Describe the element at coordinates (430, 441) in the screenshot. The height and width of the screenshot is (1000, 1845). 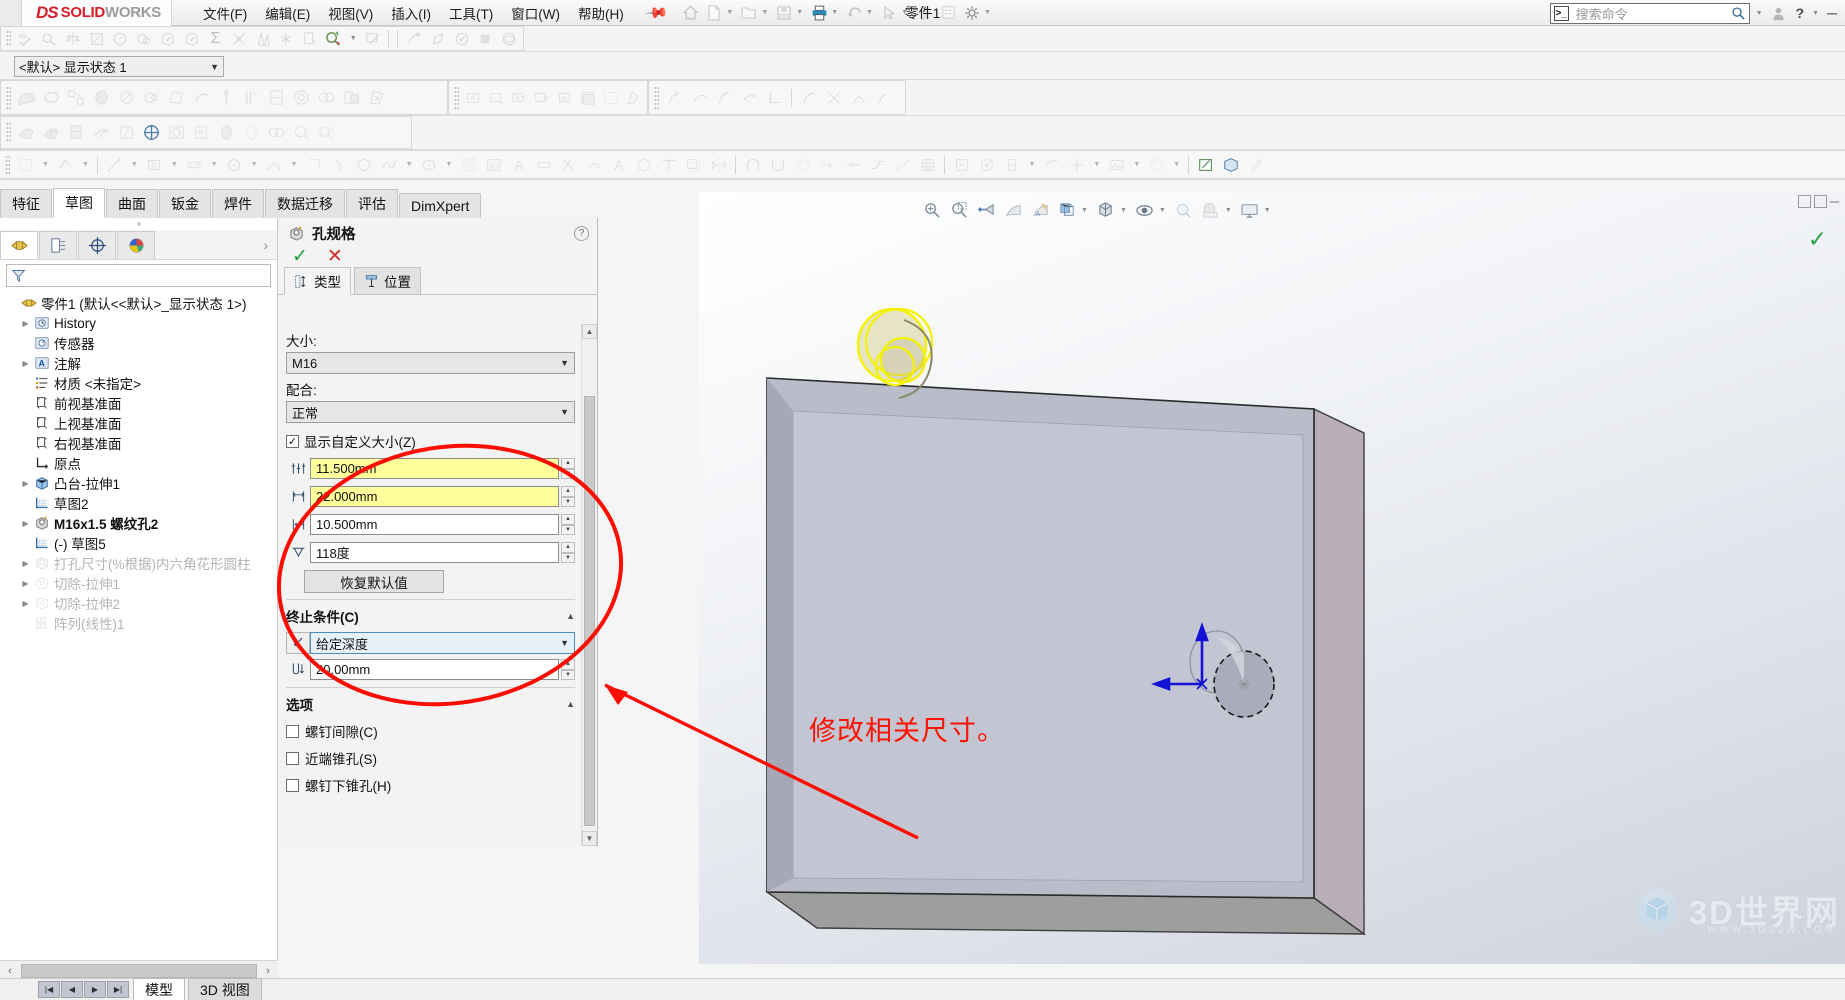
I see `show-custom-sizing-checkbox: ✓ 显示自定义大小(Z)` at that location.